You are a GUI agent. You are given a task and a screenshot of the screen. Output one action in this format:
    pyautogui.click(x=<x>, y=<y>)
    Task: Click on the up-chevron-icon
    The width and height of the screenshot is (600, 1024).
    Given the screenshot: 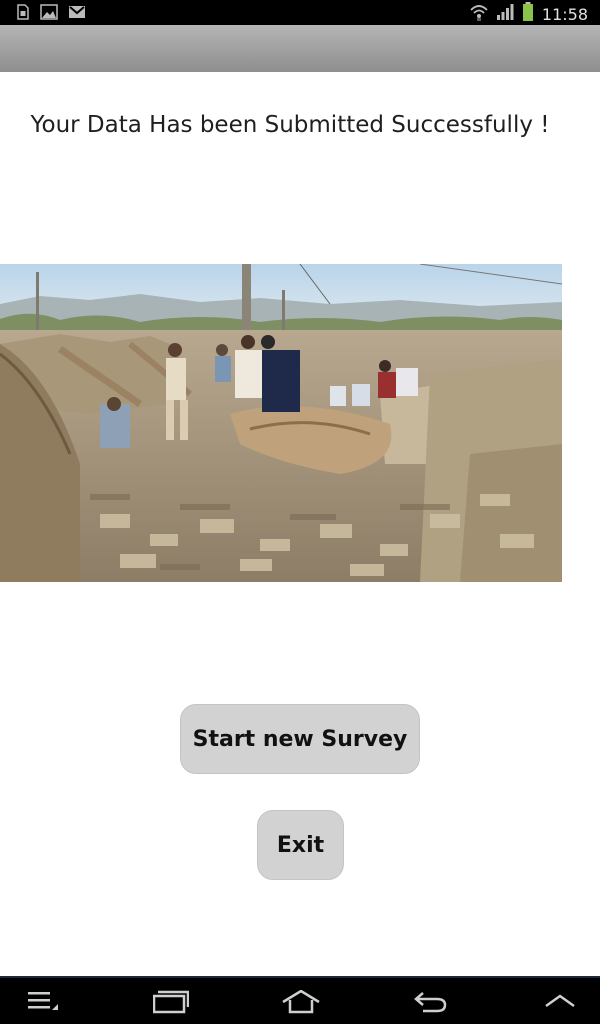 What is the action you would take?
    pyautogui.click(x=560, y=1003)
    